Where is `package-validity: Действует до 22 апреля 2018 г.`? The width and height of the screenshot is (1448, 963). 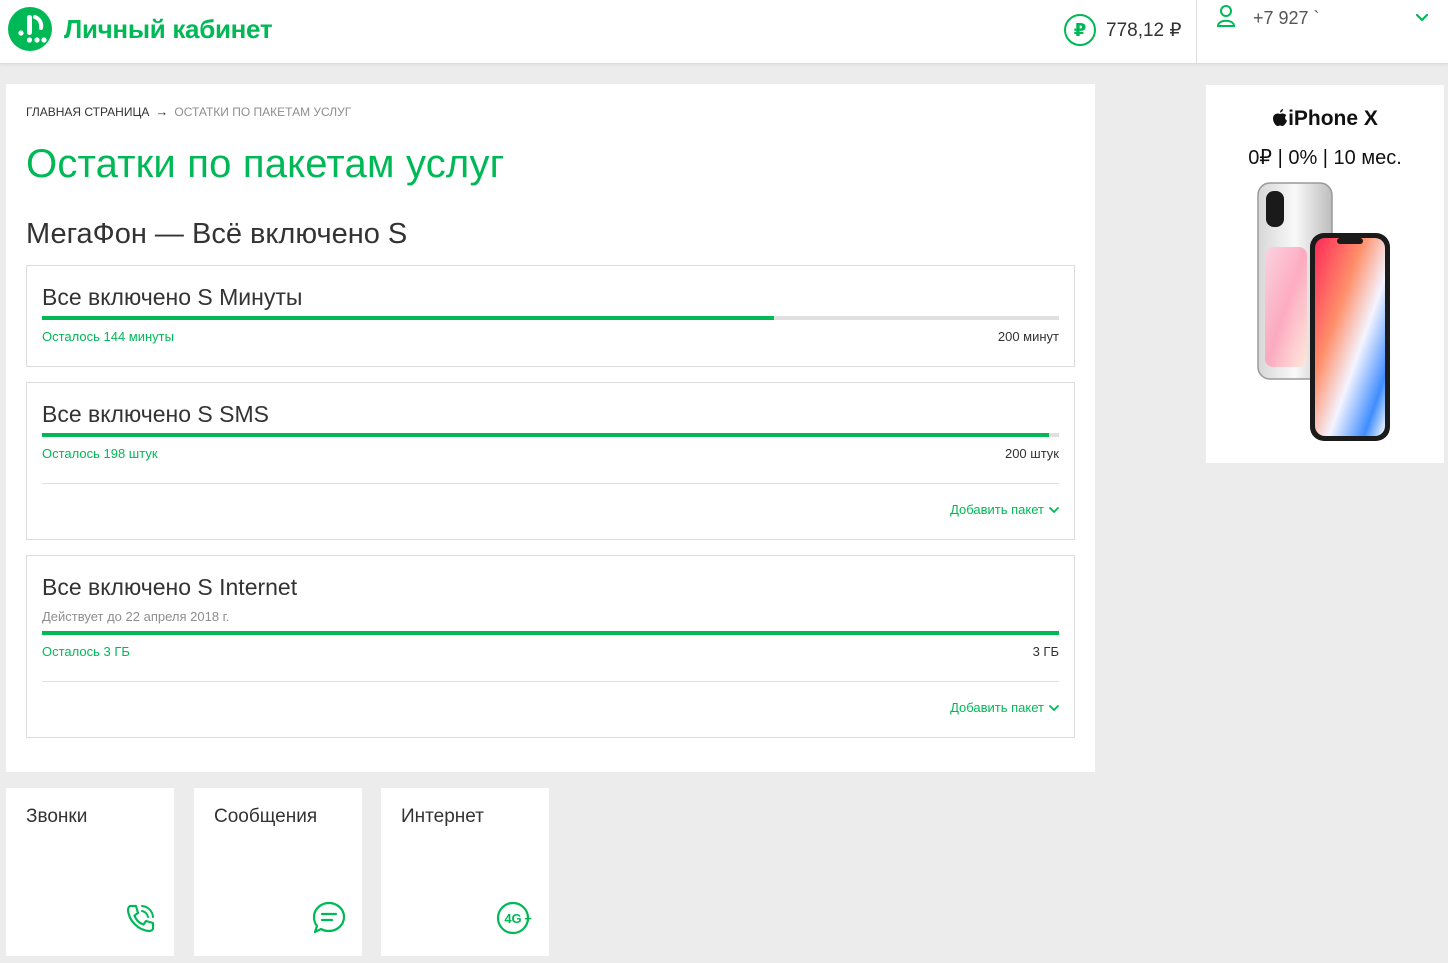
package-validity: Действует до 22 апреля 2018 г. is located at coordinates (136, 616).